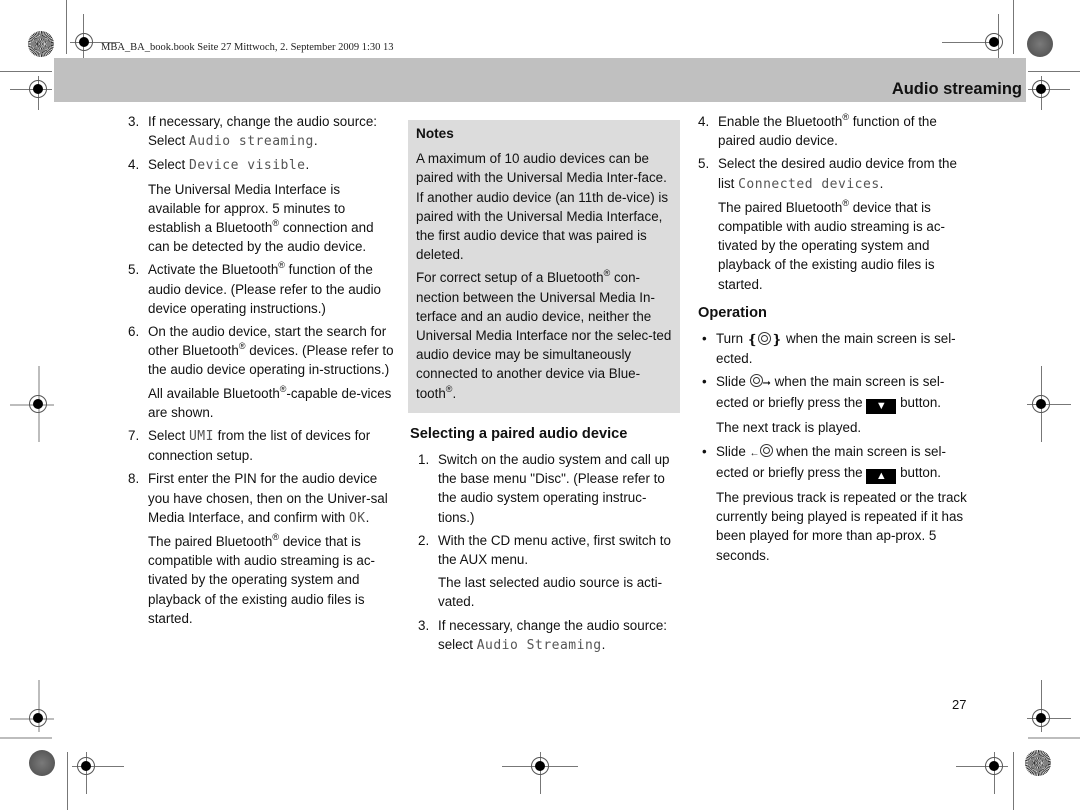 The height and width of the screenshot is (810, 1080). Describe the element at coordinates (214, 393) in the screenshot. I see `step-text: All available Bluetooth` at that location.